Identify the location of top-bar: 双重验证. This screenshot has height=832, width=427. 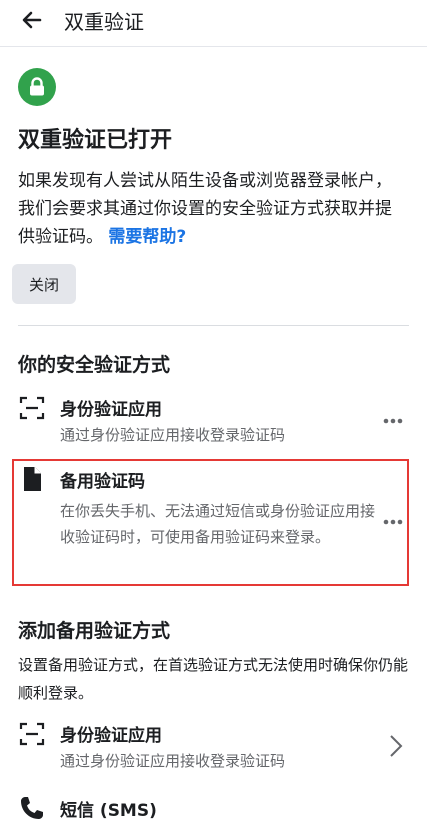
(213, 23).